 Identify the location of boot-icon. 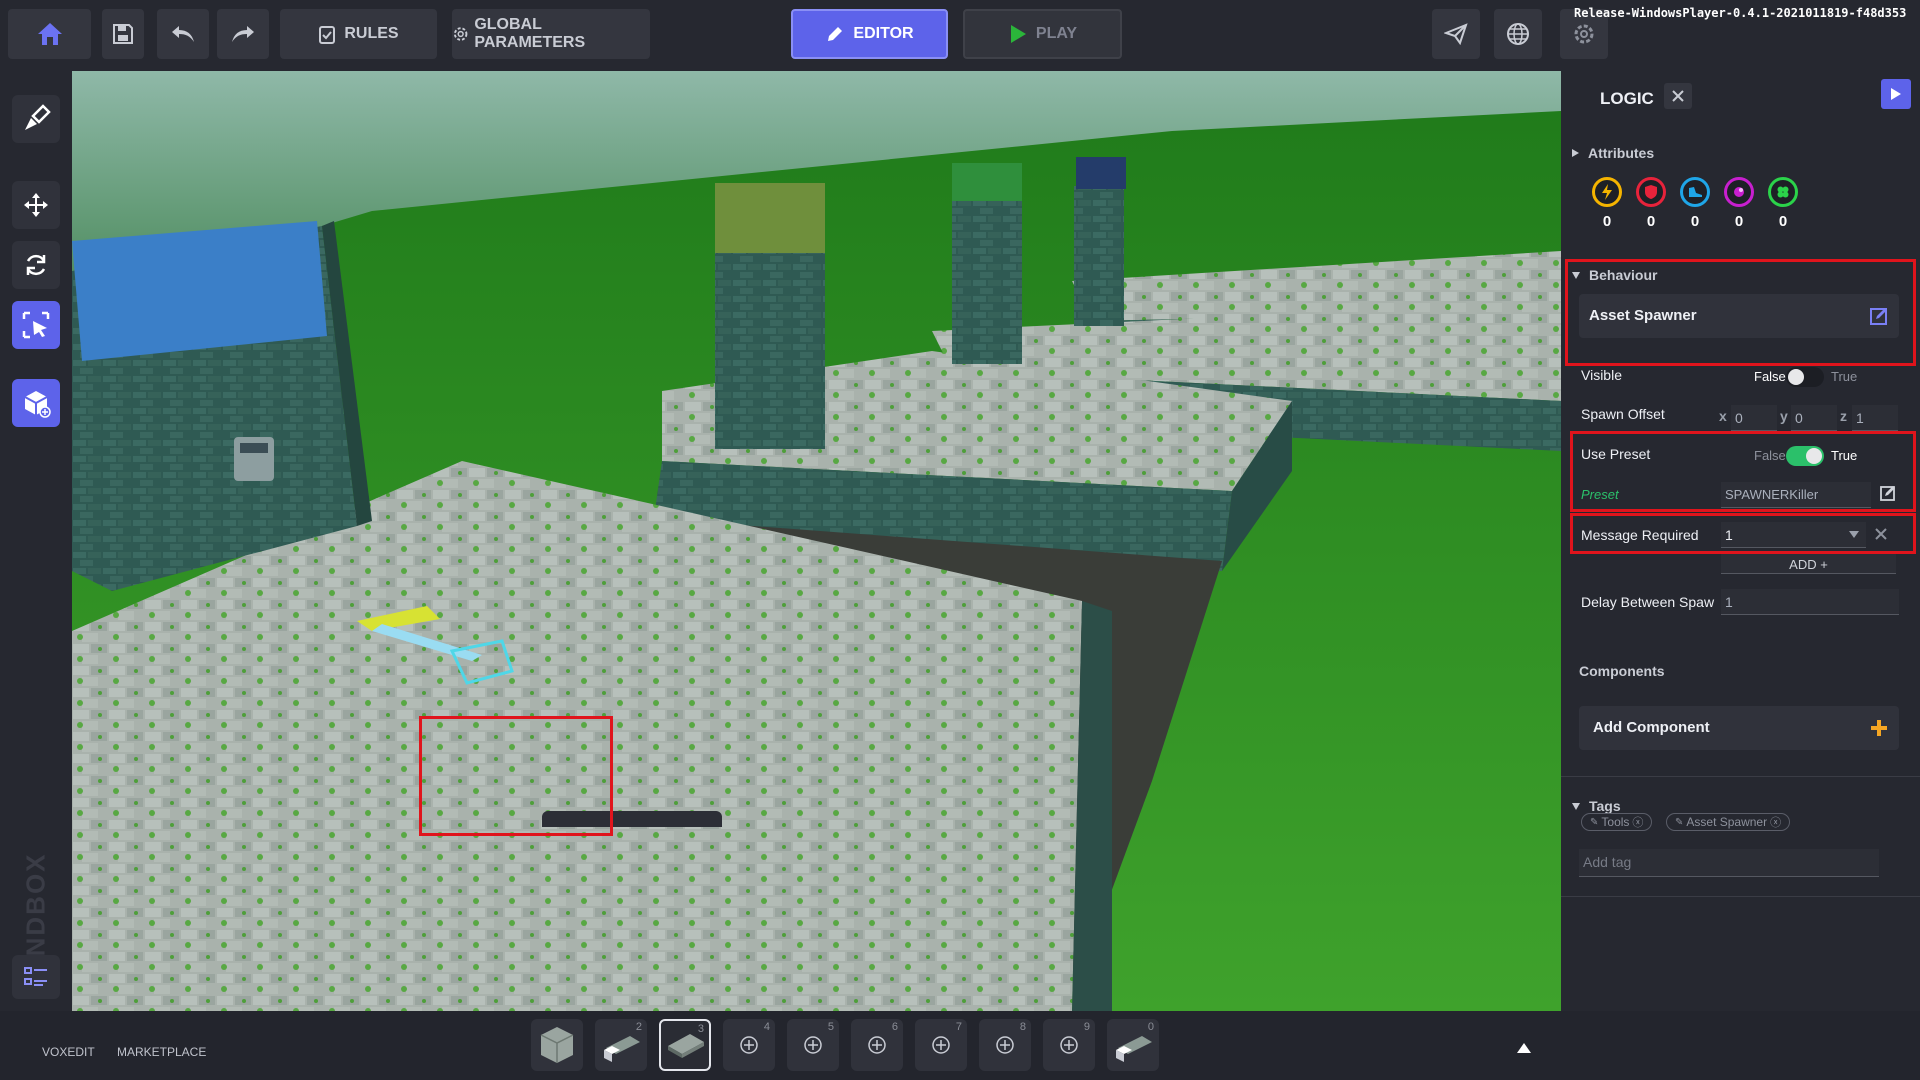
(1695, 192).